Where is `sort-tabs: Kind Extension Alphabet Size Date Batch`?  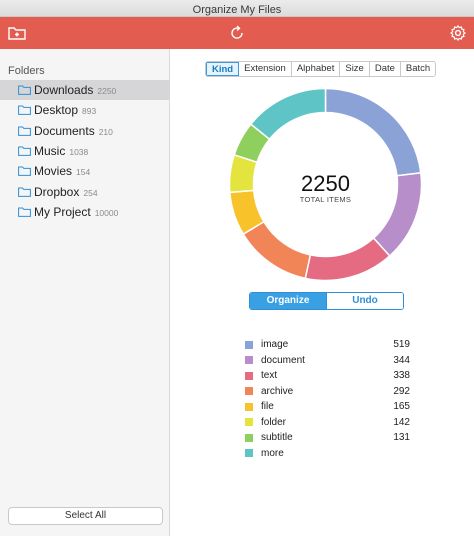 sort-tabs: Kind Extension Alphabet Size Date Batch is located at coordinates (321, 69).